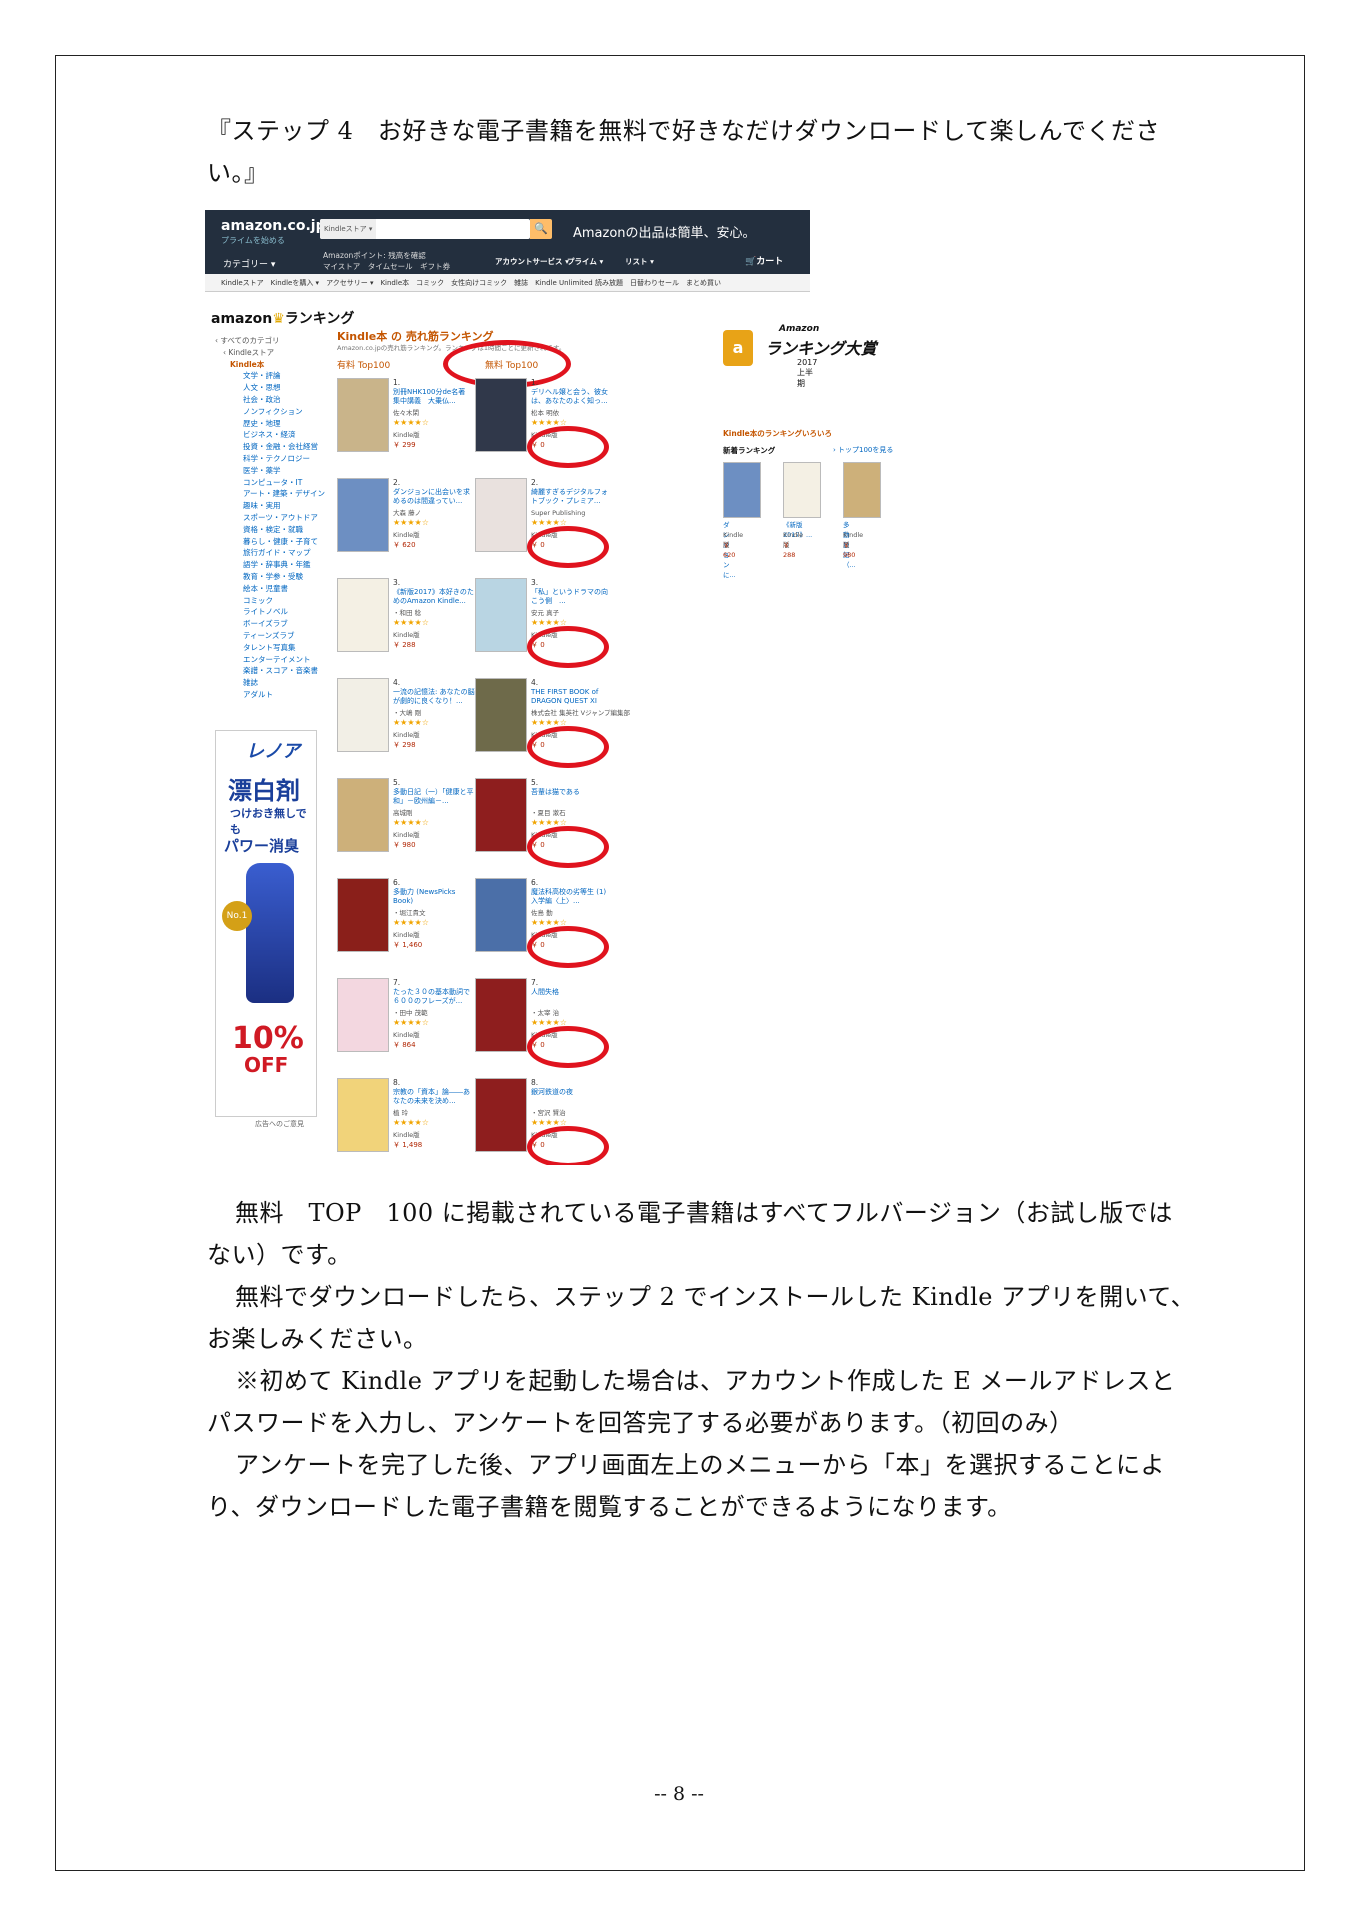  Describe the element at coordinates (789, 550) in the screenshot. I see `new-book-price: ￥ 288` at that location.